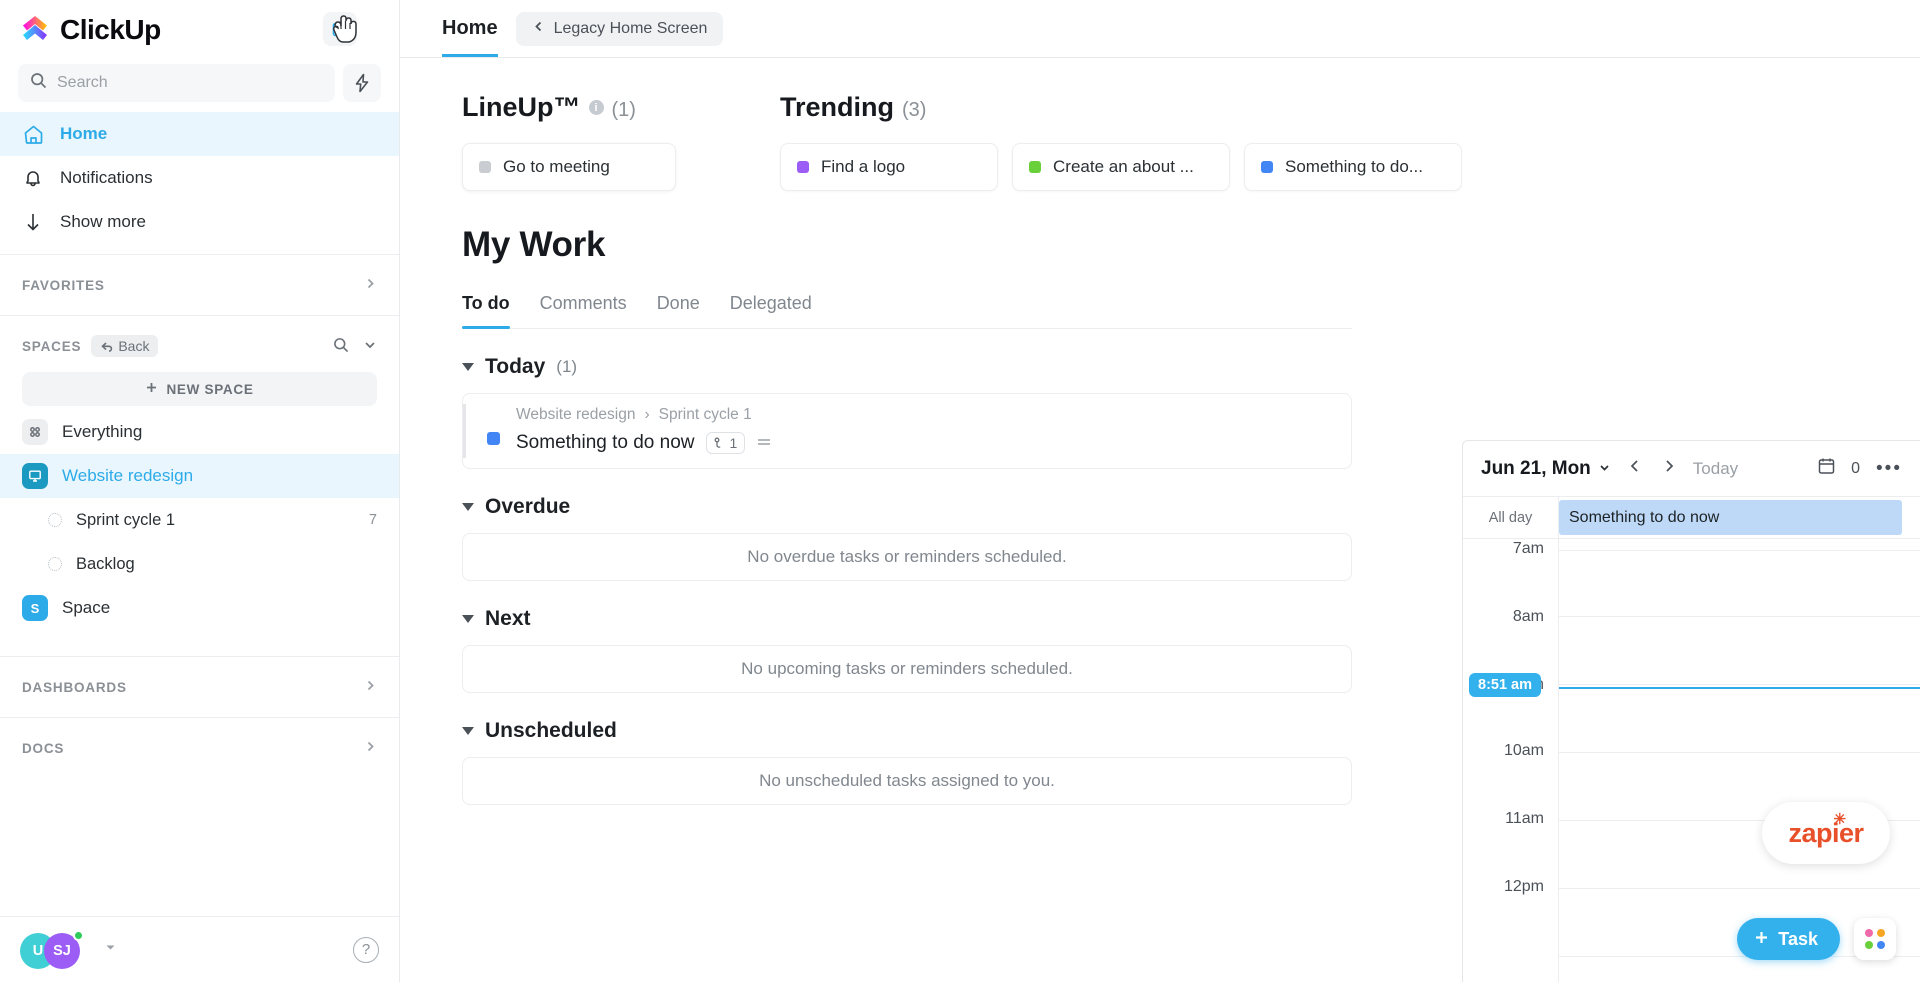 The image size is (1920, 982). Describe the element at coordinates (889, 167) in the screenshot. I see `trending-card: Find a logo` at that location.